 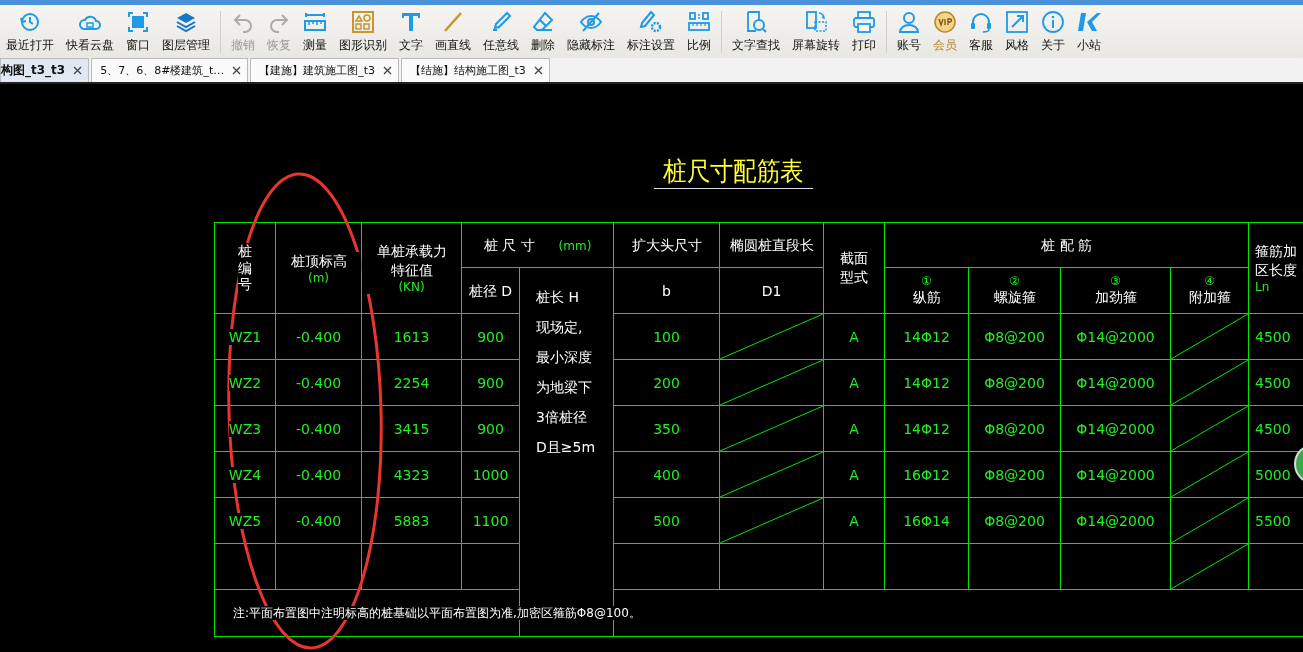 What do you see at coordinates (666, 290) in the screenshot?
I see `table-heading: b` at bounding box center [666, 290].